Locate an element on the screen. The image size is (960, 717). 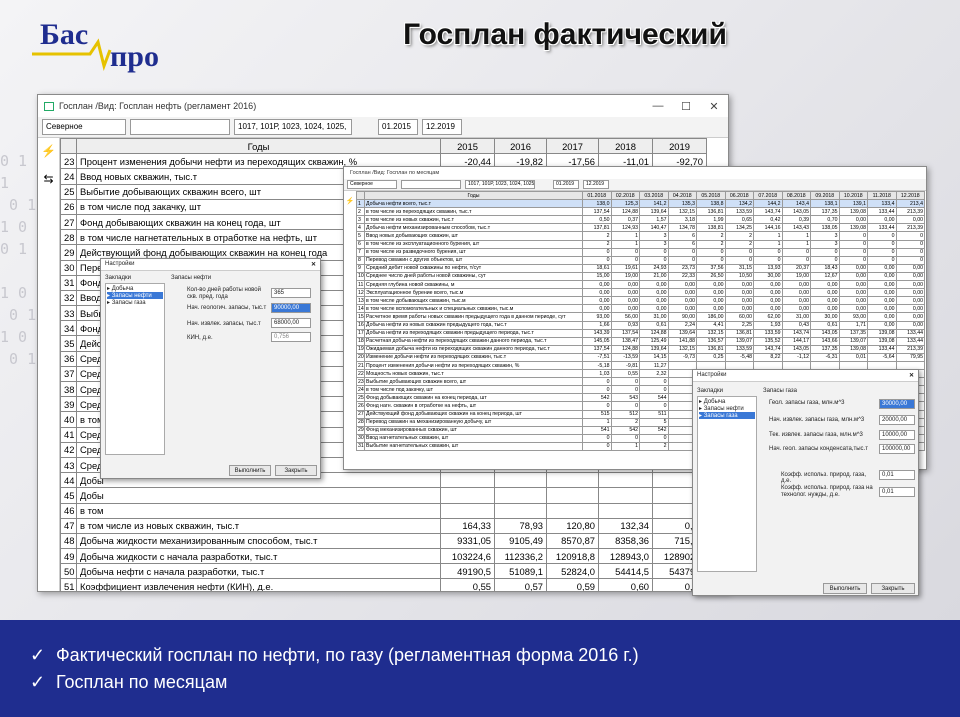
row-label: в том числе из новых скважин, тыс.т is located at coordinates (258, 525).